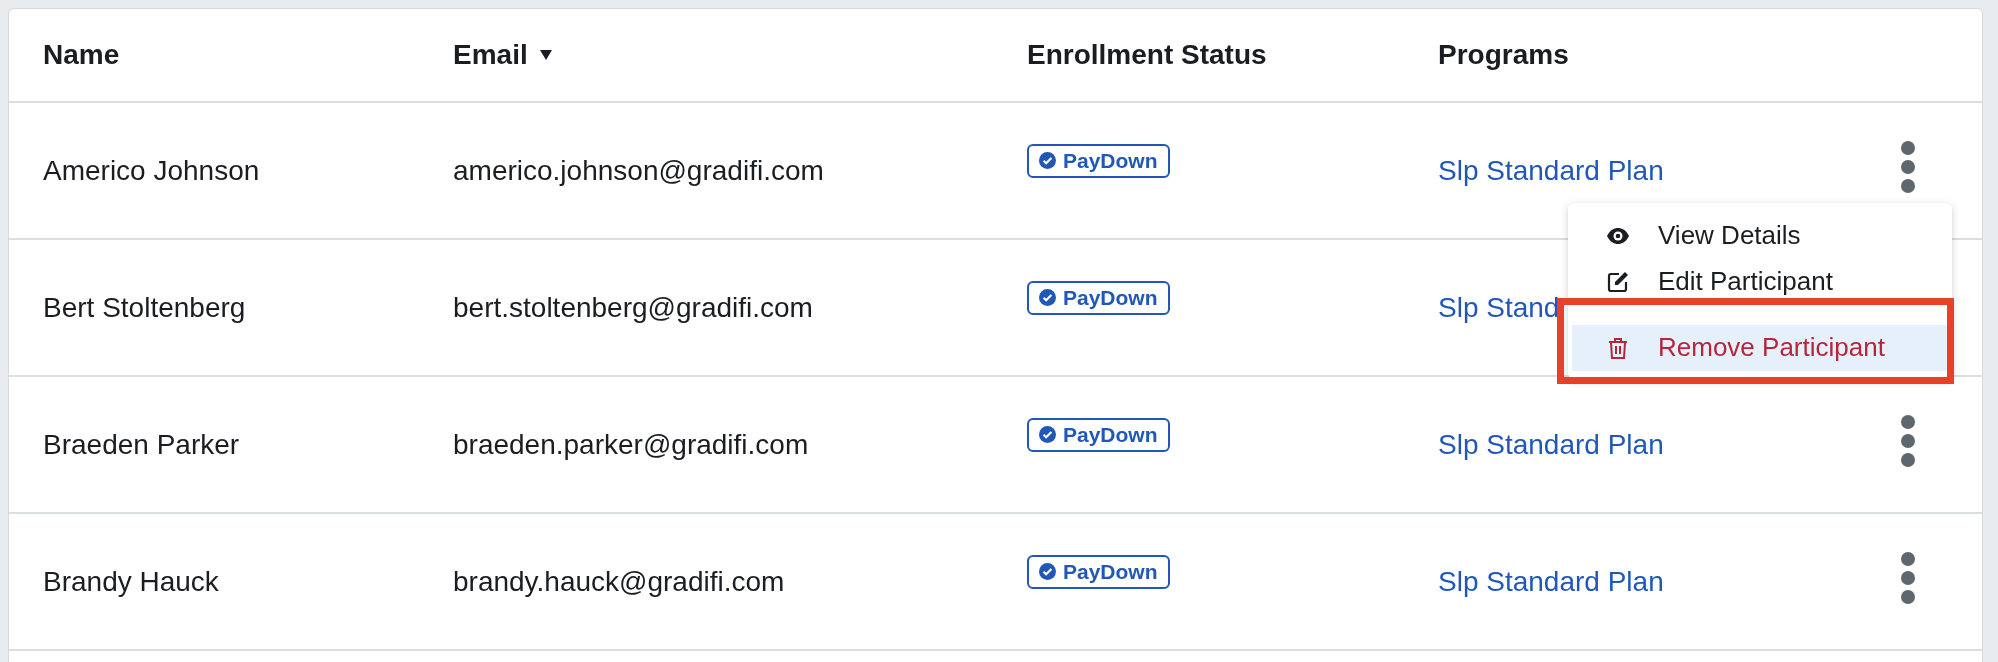  What do you see at coordinates (1760, 347) in the screenshot?
I see `menu-item: Remove Participant` at bounding box center [1760, 347].